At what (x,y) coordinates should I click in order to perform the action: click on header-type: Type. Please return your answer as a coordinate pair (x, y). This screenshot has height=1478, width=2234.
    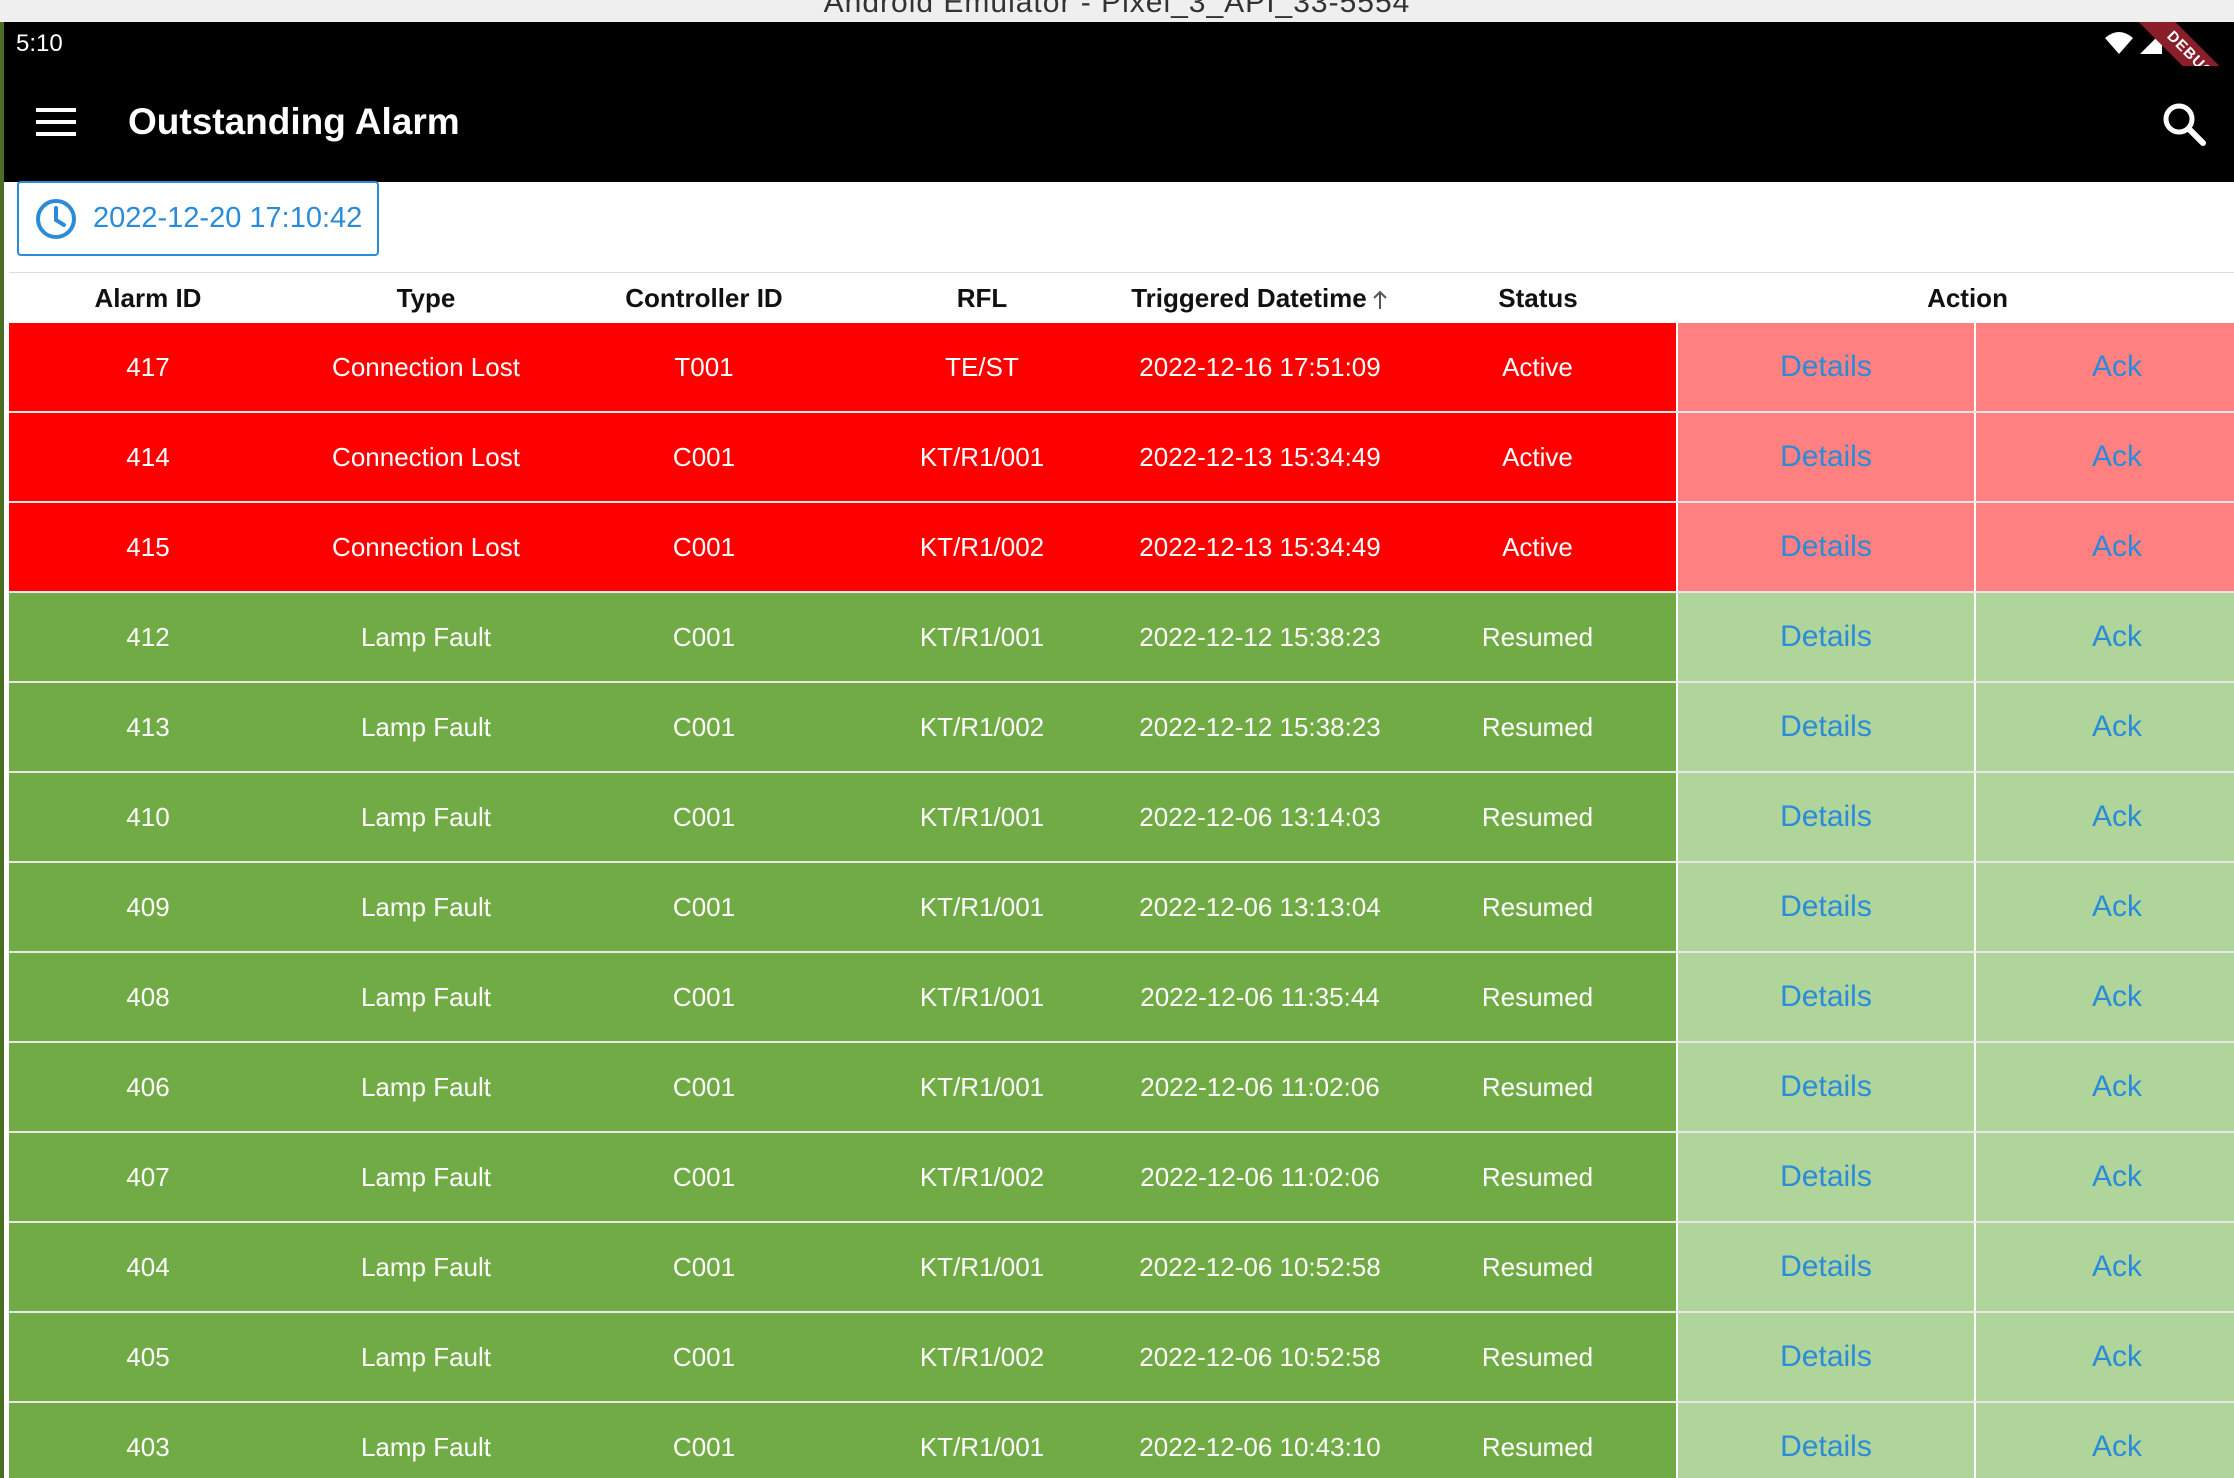
    Looking at the image, I should click on (426, 297).